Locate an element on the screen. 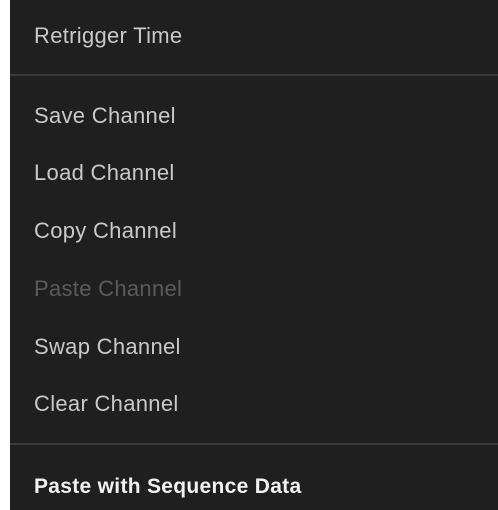 The image size is (498, 510). menu-item-paste-channel: Paste Channel is located at coordinates (108, 288).